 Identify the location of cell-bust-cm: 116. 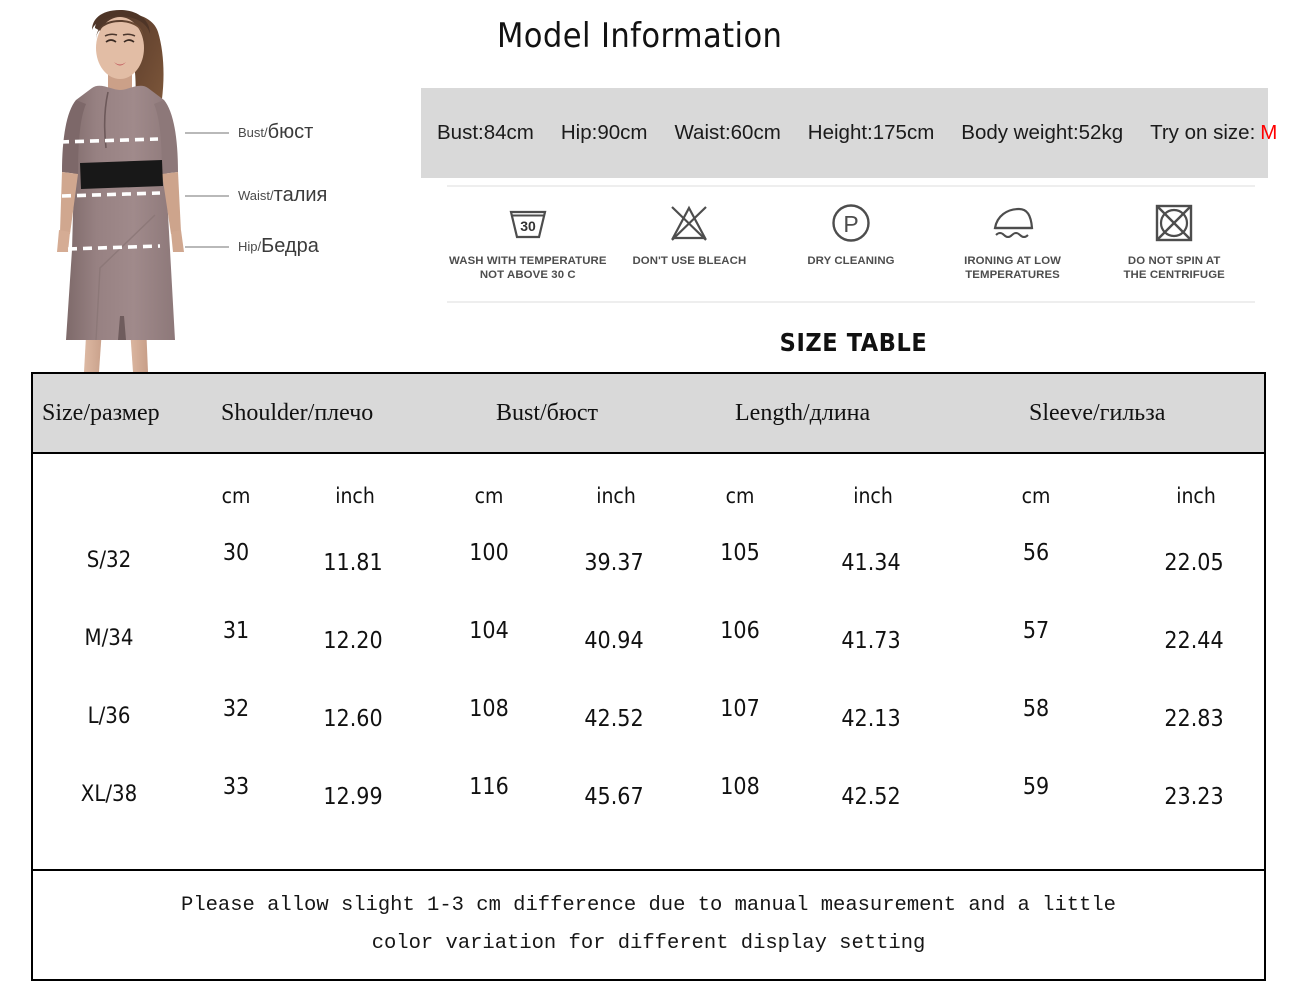
(489, 787).